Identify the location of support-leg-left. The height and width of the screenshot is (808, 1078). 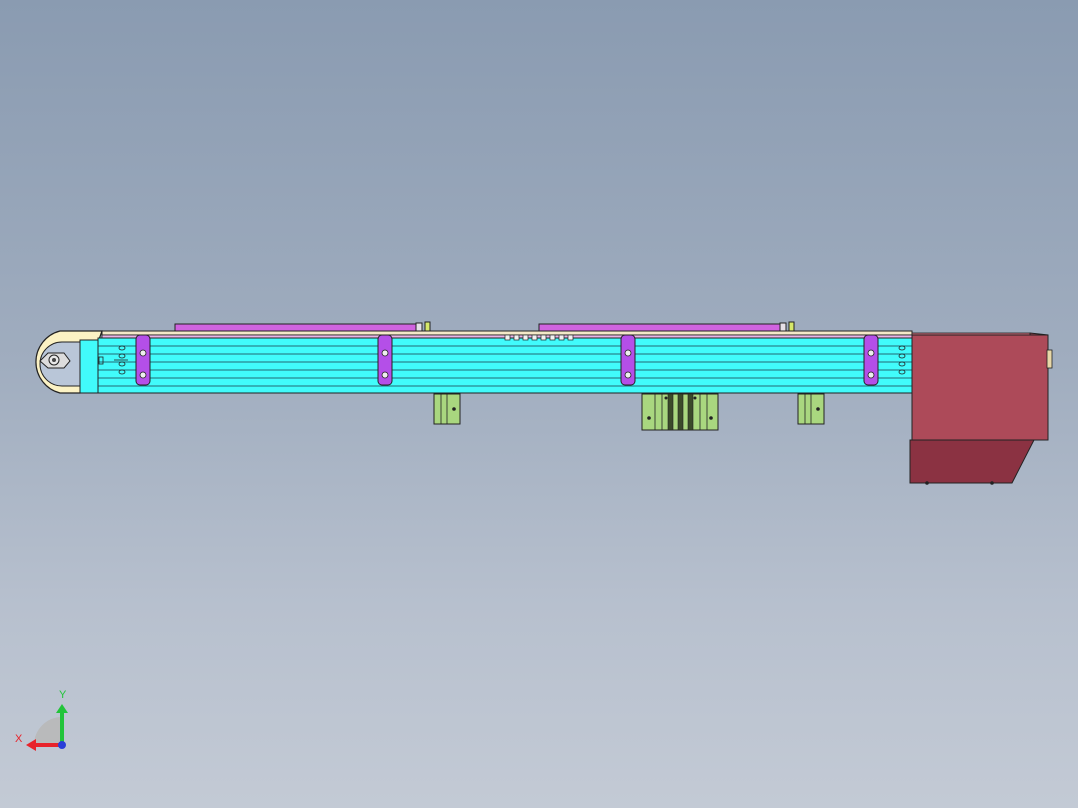
(447, 409).